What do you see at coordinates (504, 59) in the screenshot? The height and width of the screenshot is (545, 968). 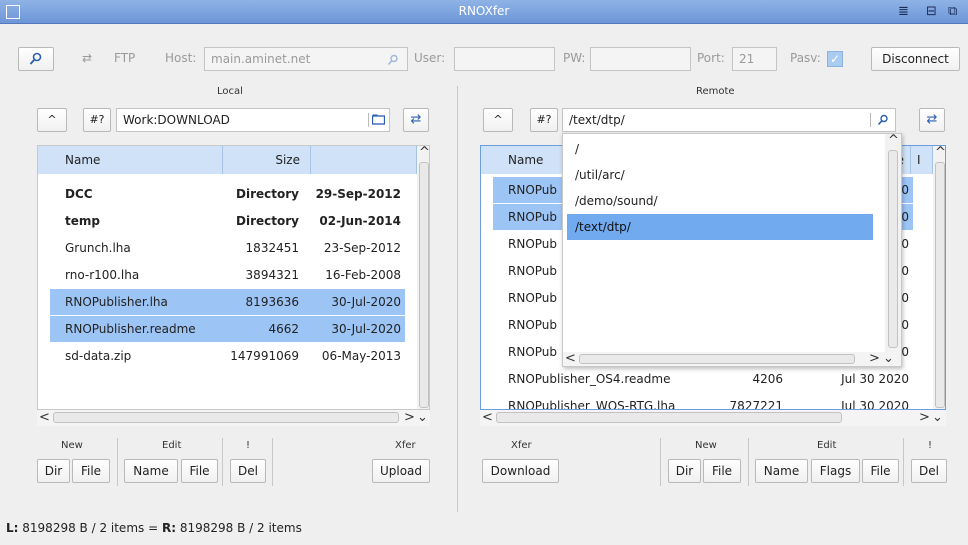 I see `user-field` at bounding box center [504, 59].